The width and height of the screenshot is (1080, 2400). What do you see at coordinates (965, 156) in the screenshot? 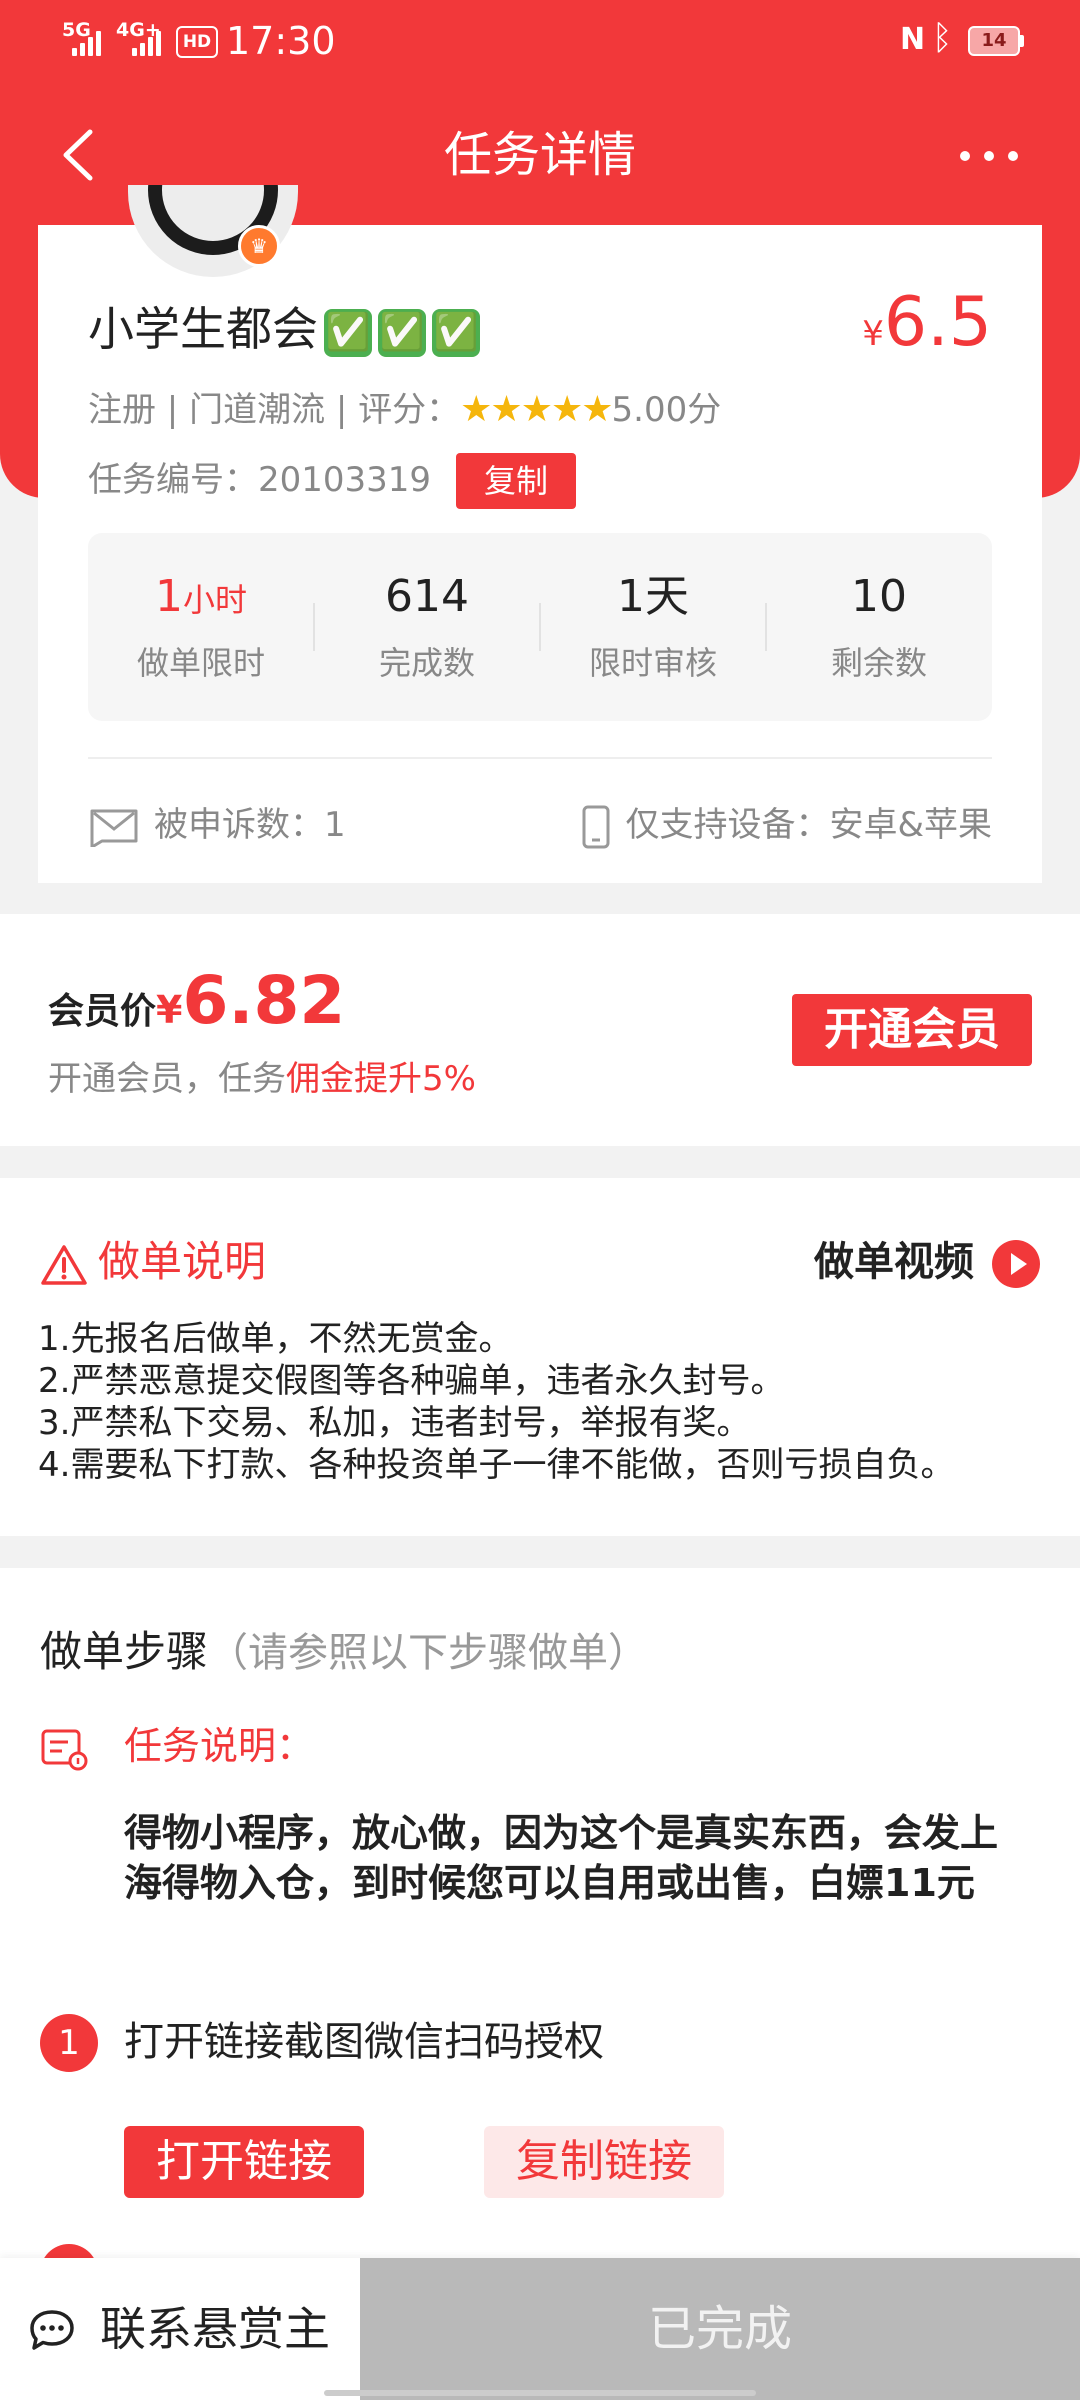
I see `more-dots-icon` at bounding box center [965, 156].